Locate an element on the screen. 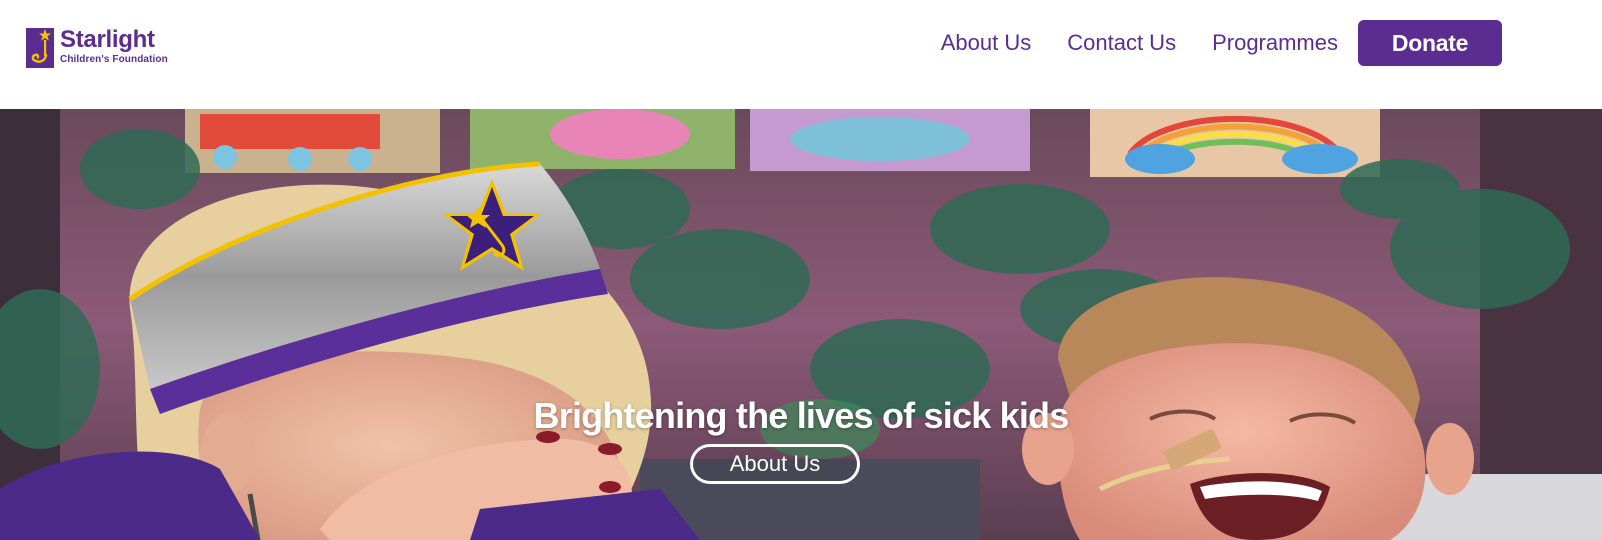  nav-link-about-us: About Us is located at coordinates (986, 43).